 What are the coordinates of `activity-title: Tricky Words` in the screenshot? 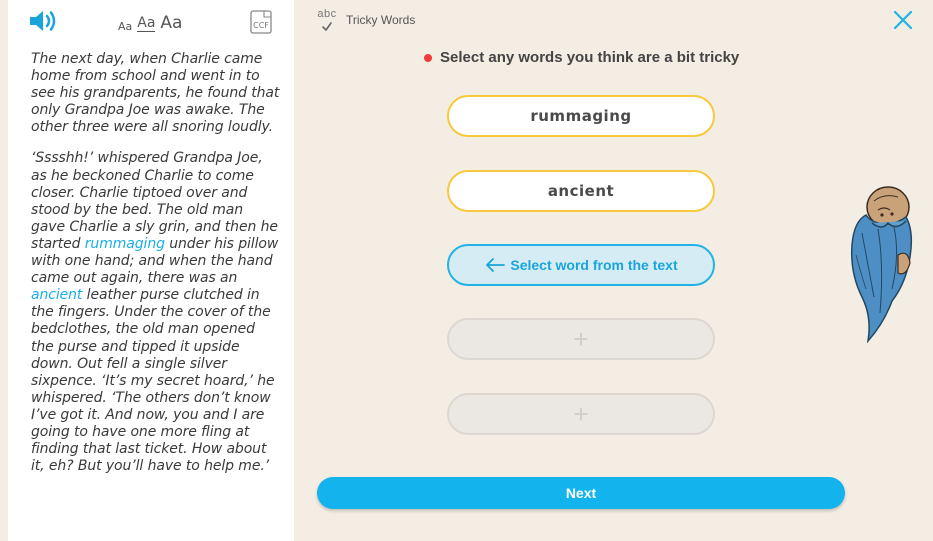 It's located at (381, 20).